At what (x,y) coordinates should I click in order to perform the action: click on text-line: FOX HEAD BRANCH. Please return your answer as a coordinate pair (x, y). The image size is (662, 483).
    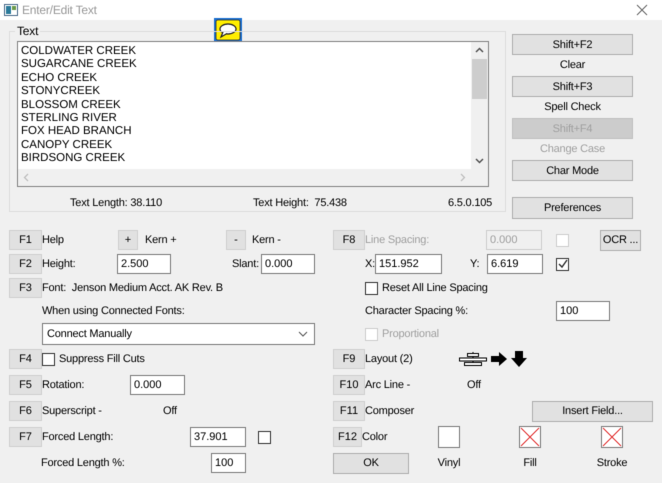
    Looking at the image, I should click on (77, 132).